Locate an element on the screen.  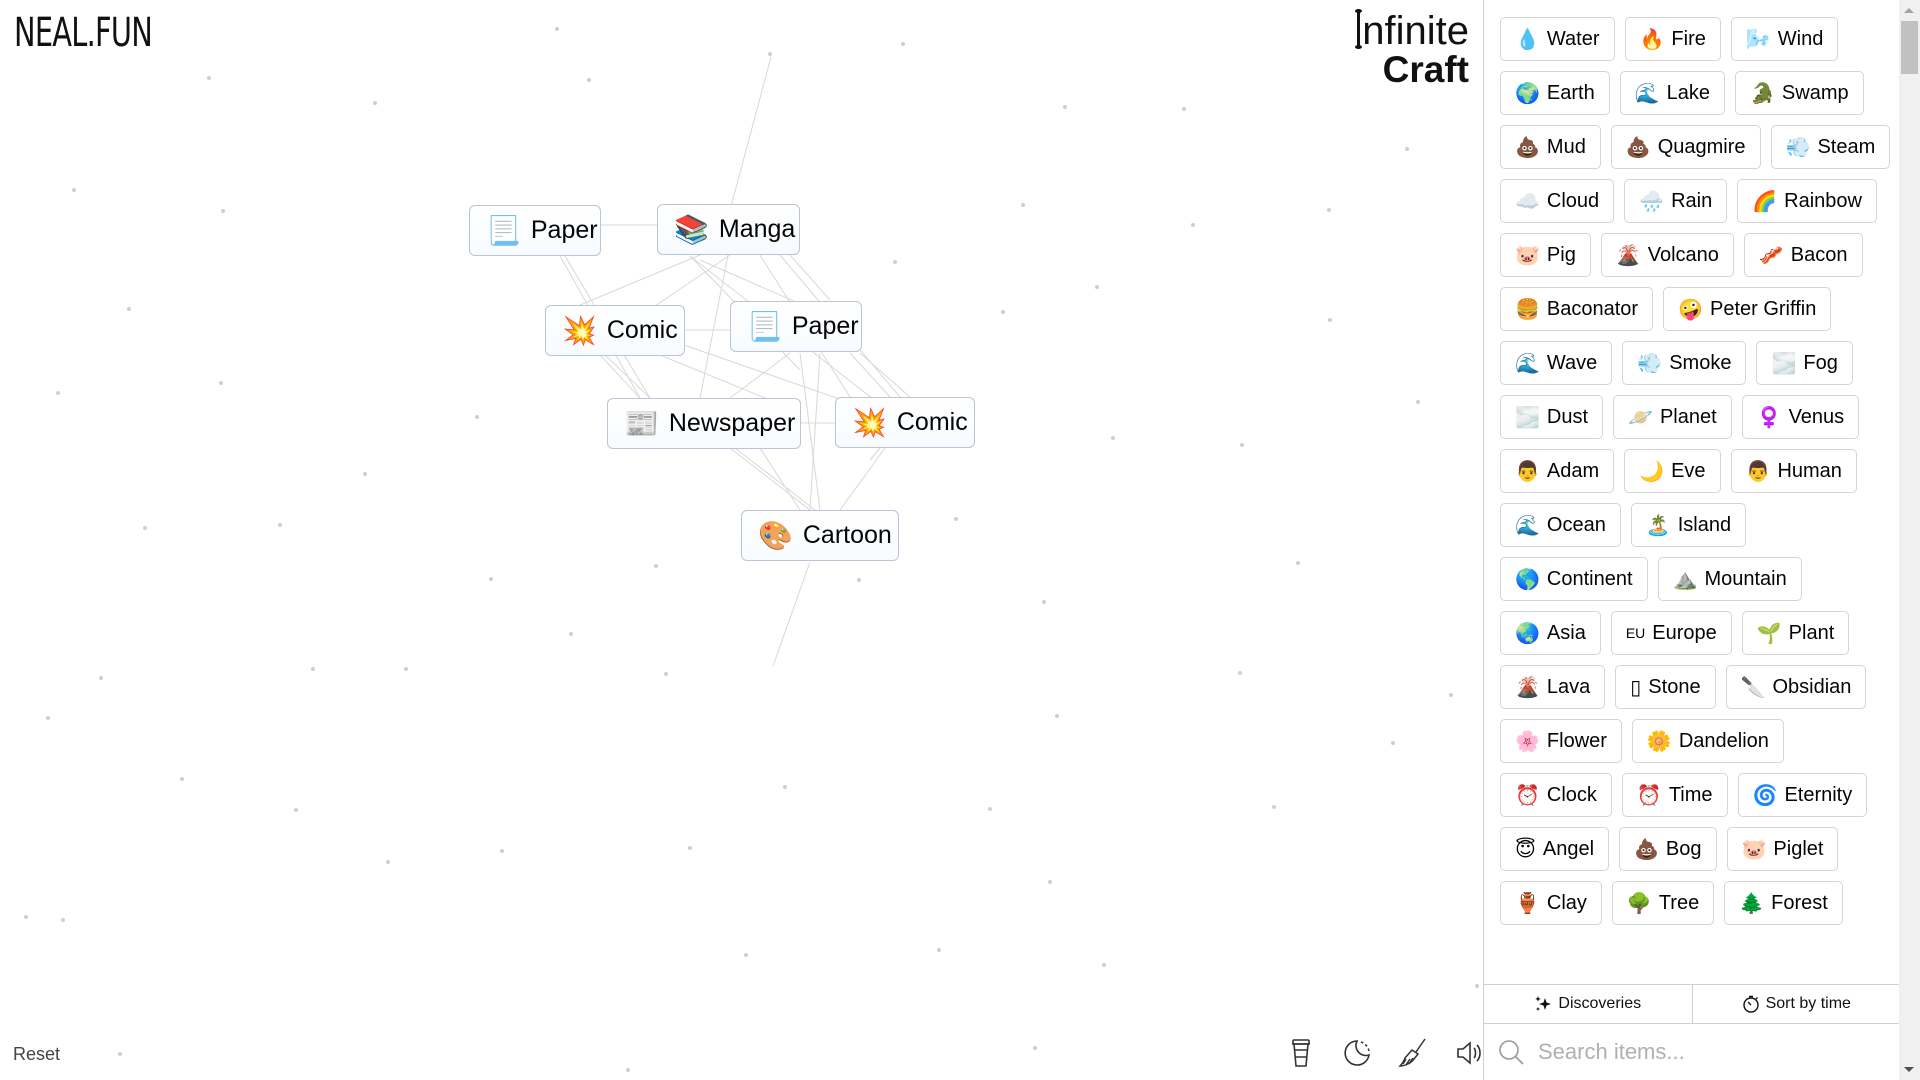
item-bog: 💩 Bog is located at coordinates (1668, 849).